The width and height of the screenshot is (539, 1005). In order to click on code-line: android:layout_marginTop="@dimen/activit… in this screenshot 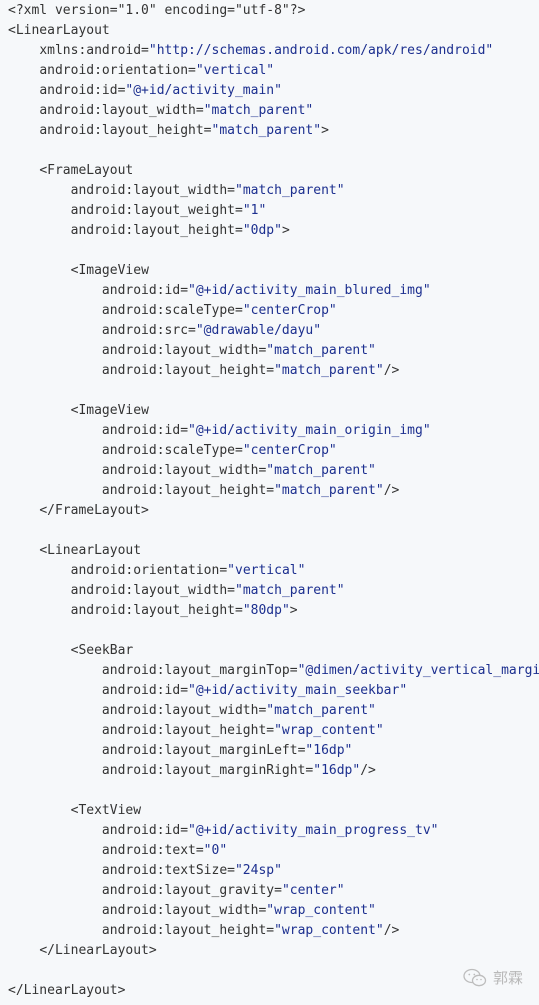, I will do `click(273, 671)`.